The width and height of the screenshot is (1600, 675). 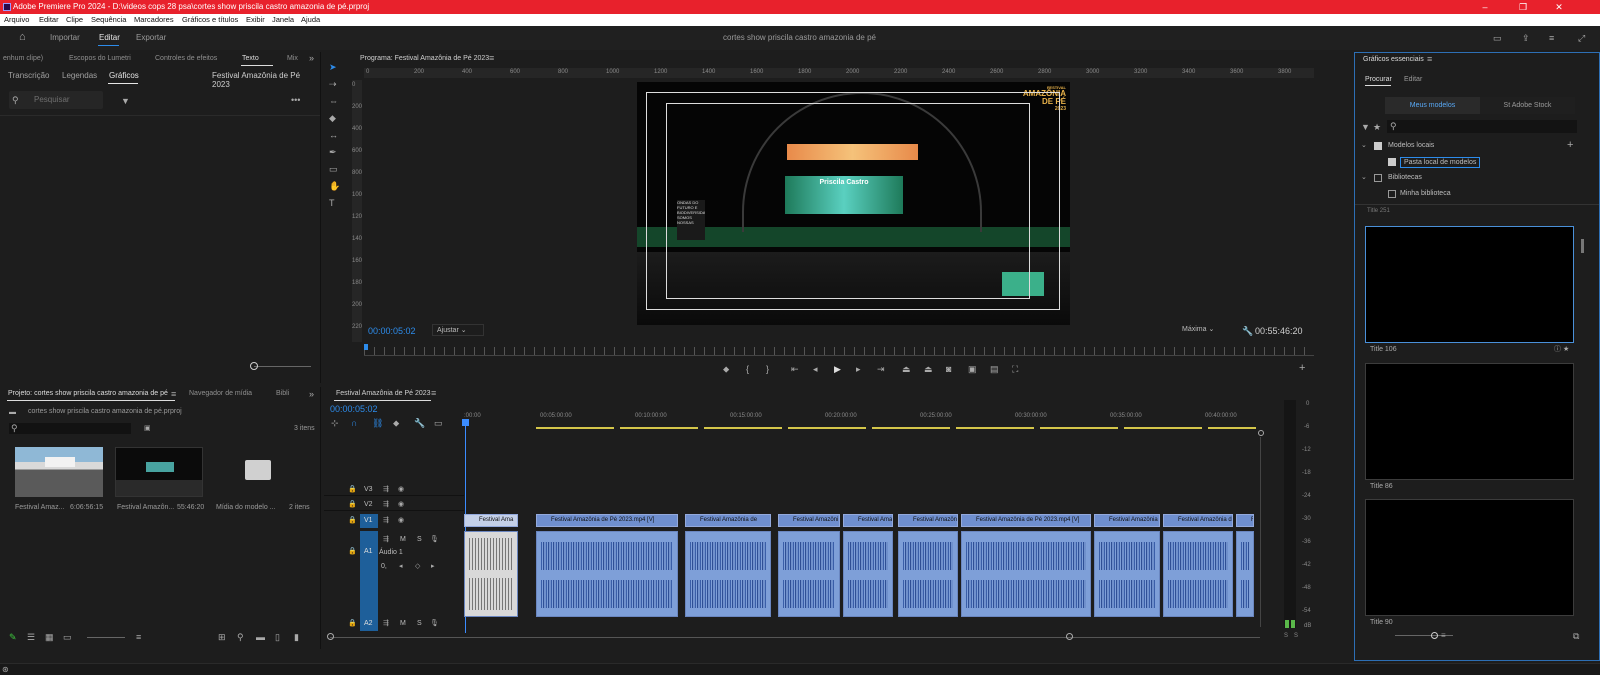 What do you see at coordinates (1551, 38) in the screenshot?
I see `menu-lines-icon: ≡` at bounding box center [1551, 38].